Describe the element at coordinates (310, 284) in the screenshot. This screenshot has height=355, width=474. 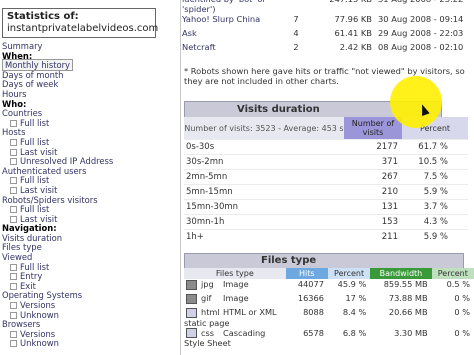
I see `files-hits: 44077` at that location.